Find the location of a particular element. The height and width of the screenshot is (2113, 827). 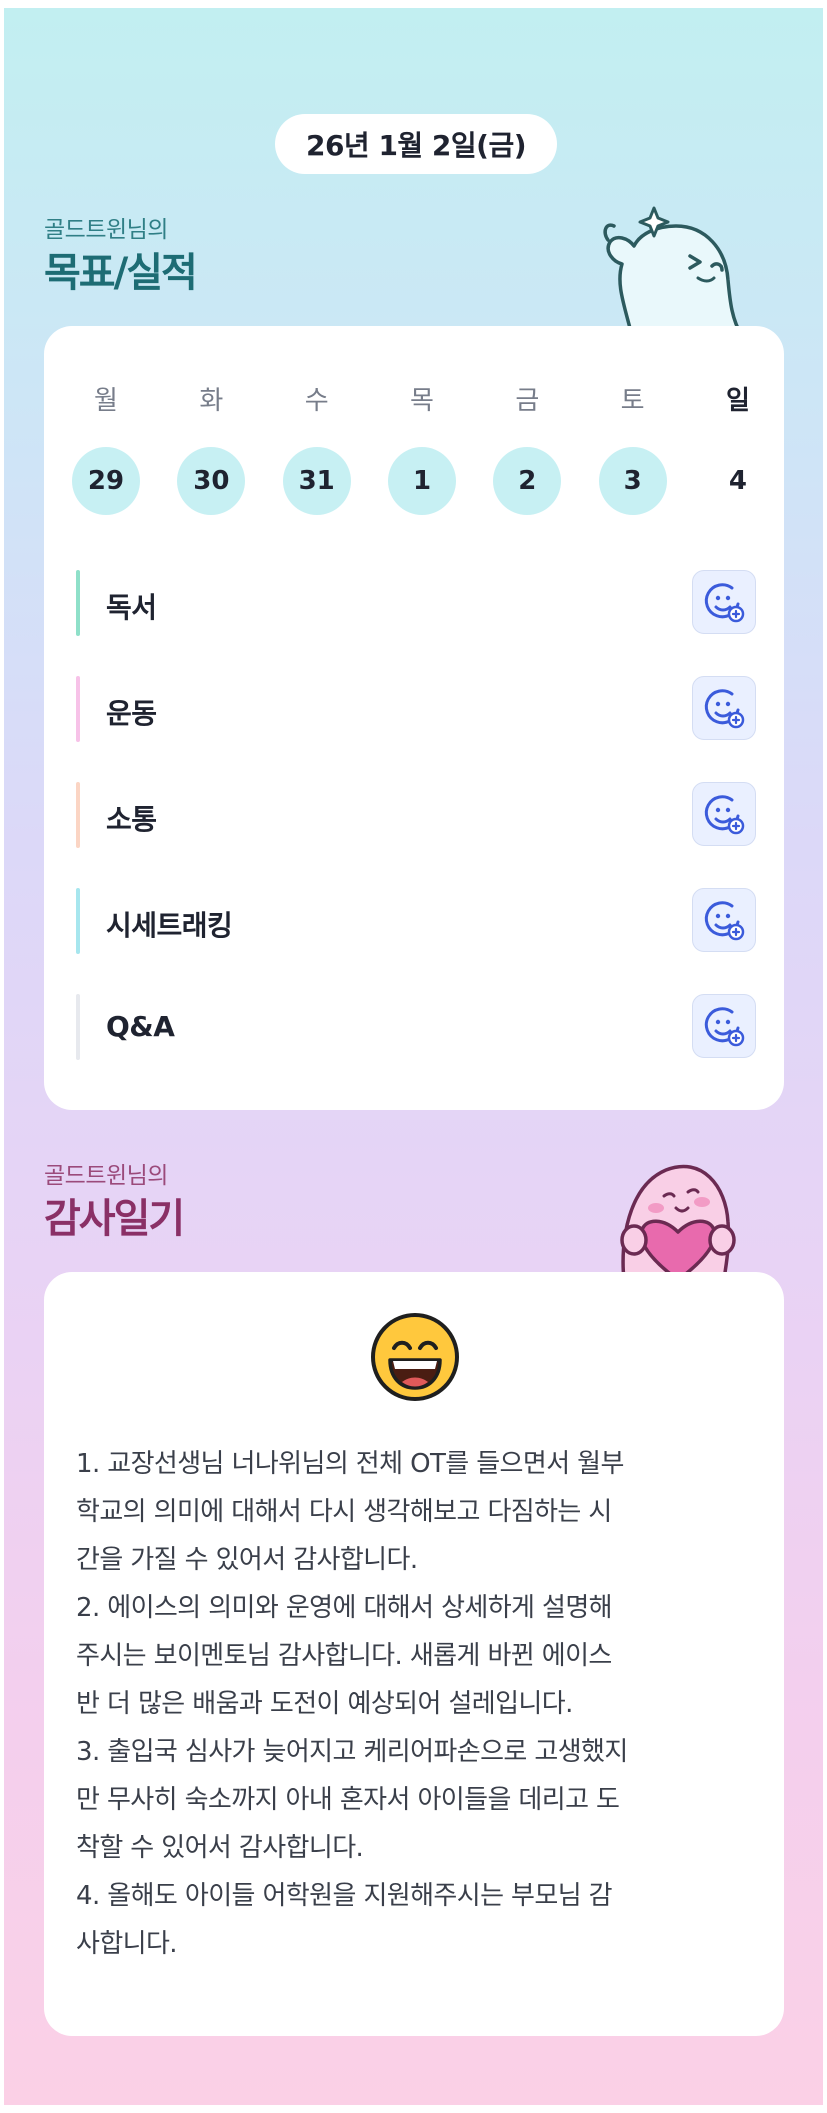

goal-item-communication: 소통 is located at coordinates (416, 805).